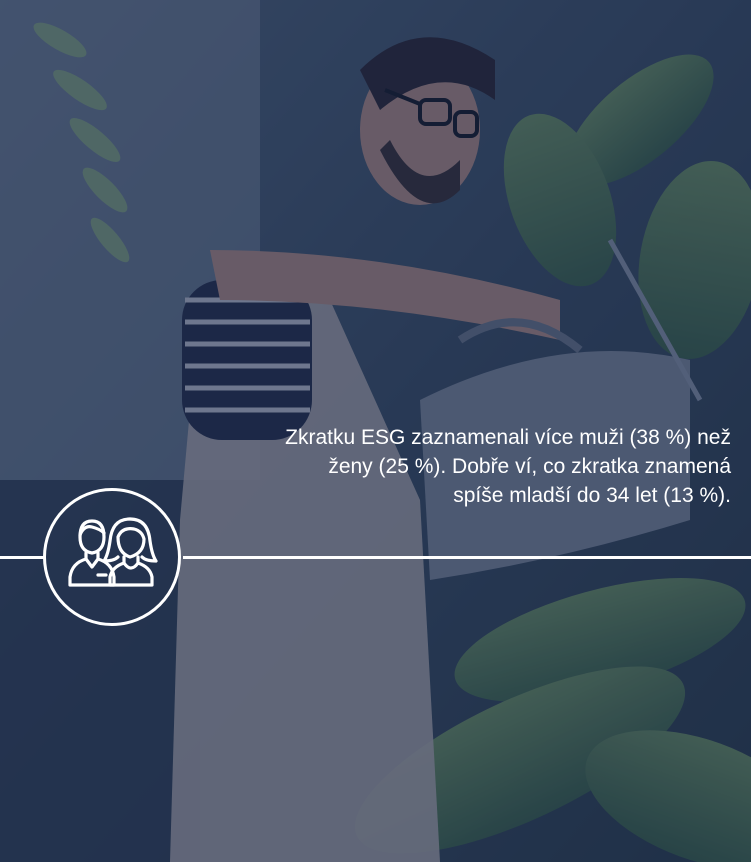 Image resolution: width=751 pixels, height=862 pixels. I want to click on divider-line-left, so click(22, 557).